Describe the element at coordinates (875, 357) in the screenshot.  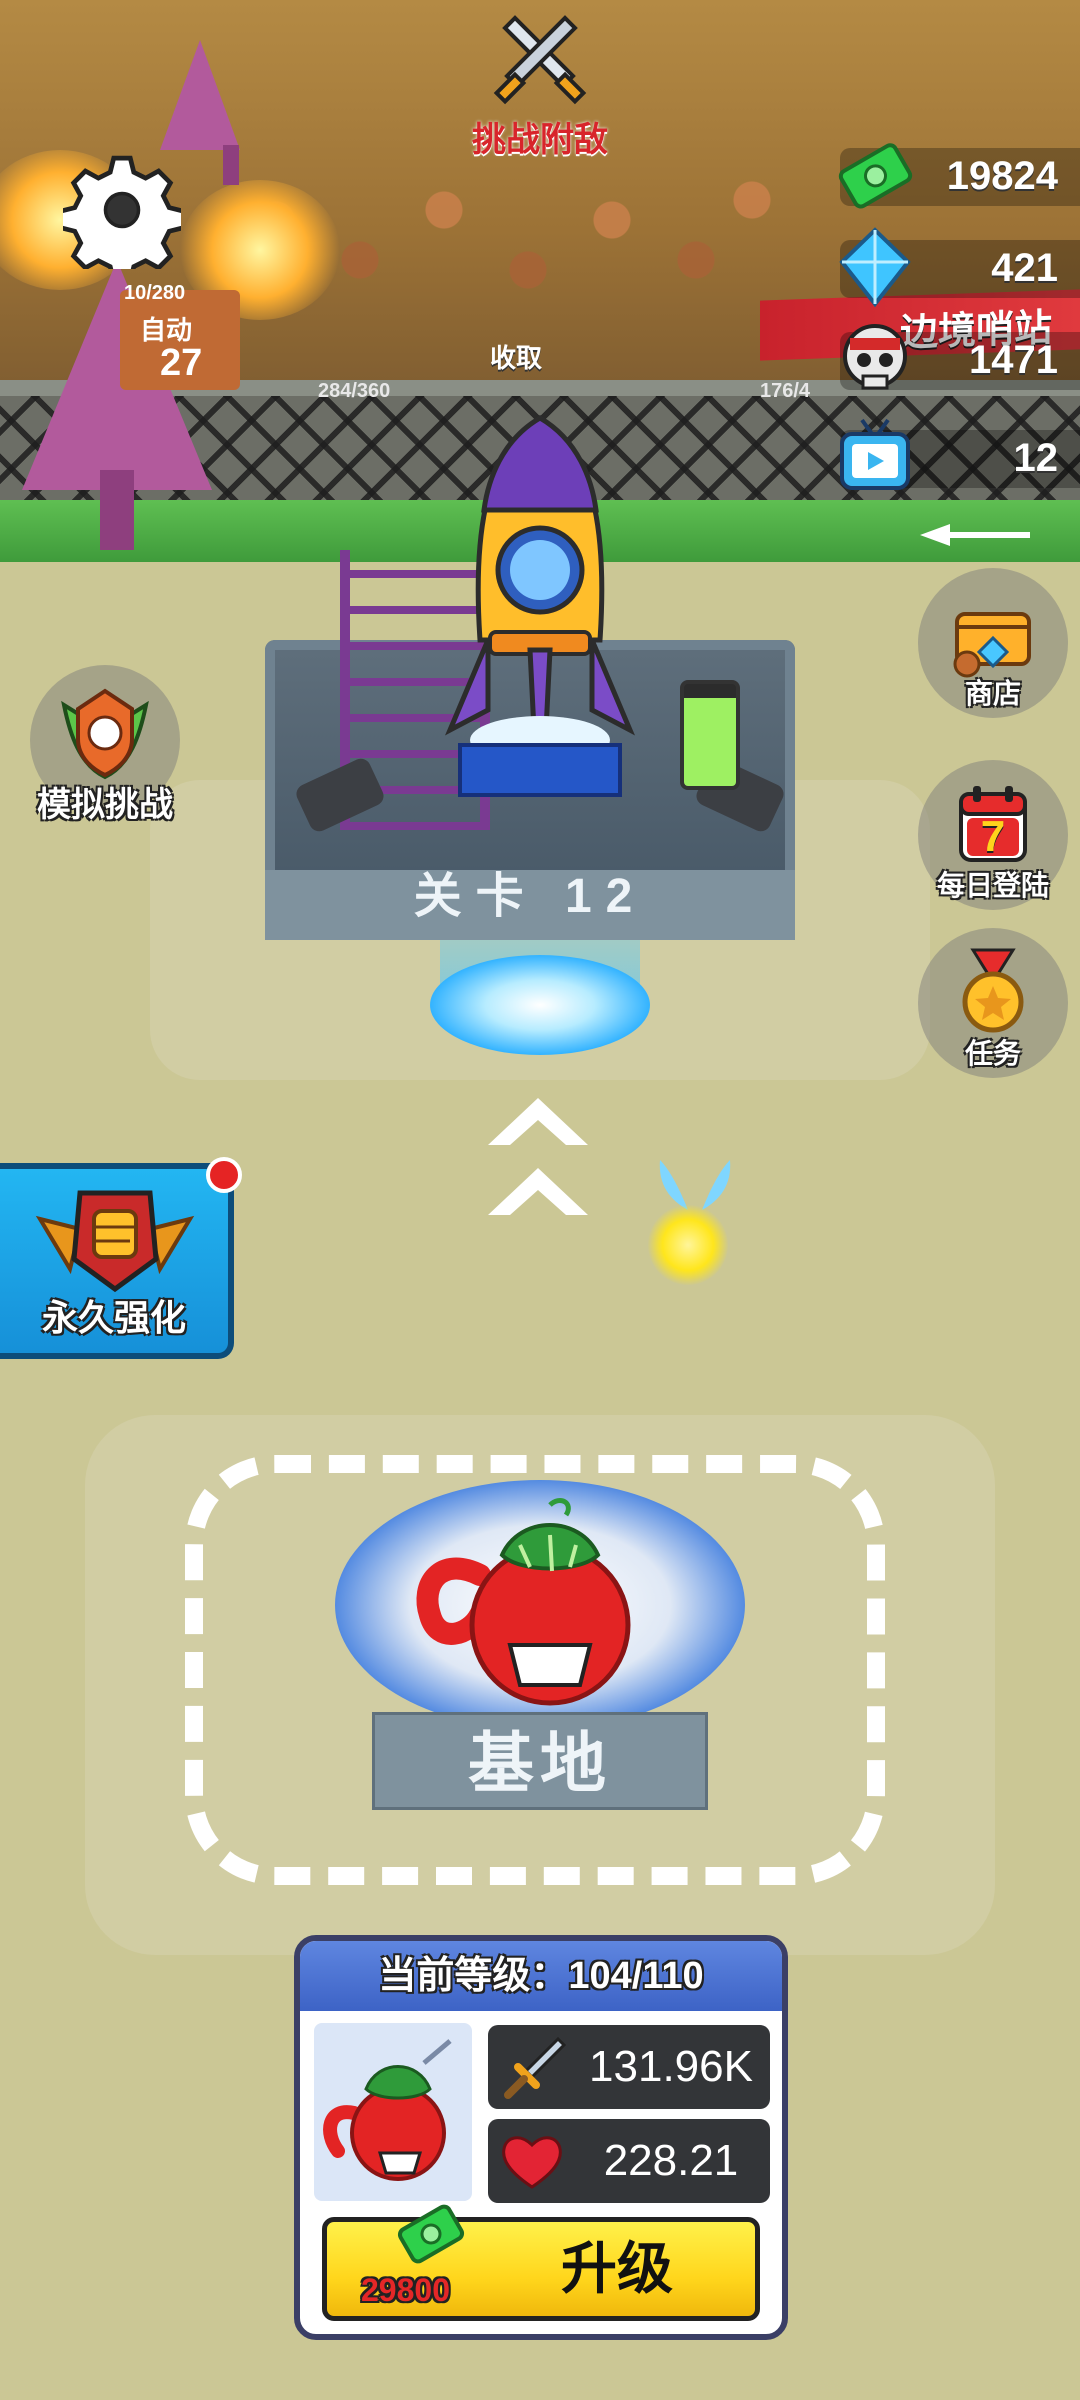
I see `skull-icon` at that location.